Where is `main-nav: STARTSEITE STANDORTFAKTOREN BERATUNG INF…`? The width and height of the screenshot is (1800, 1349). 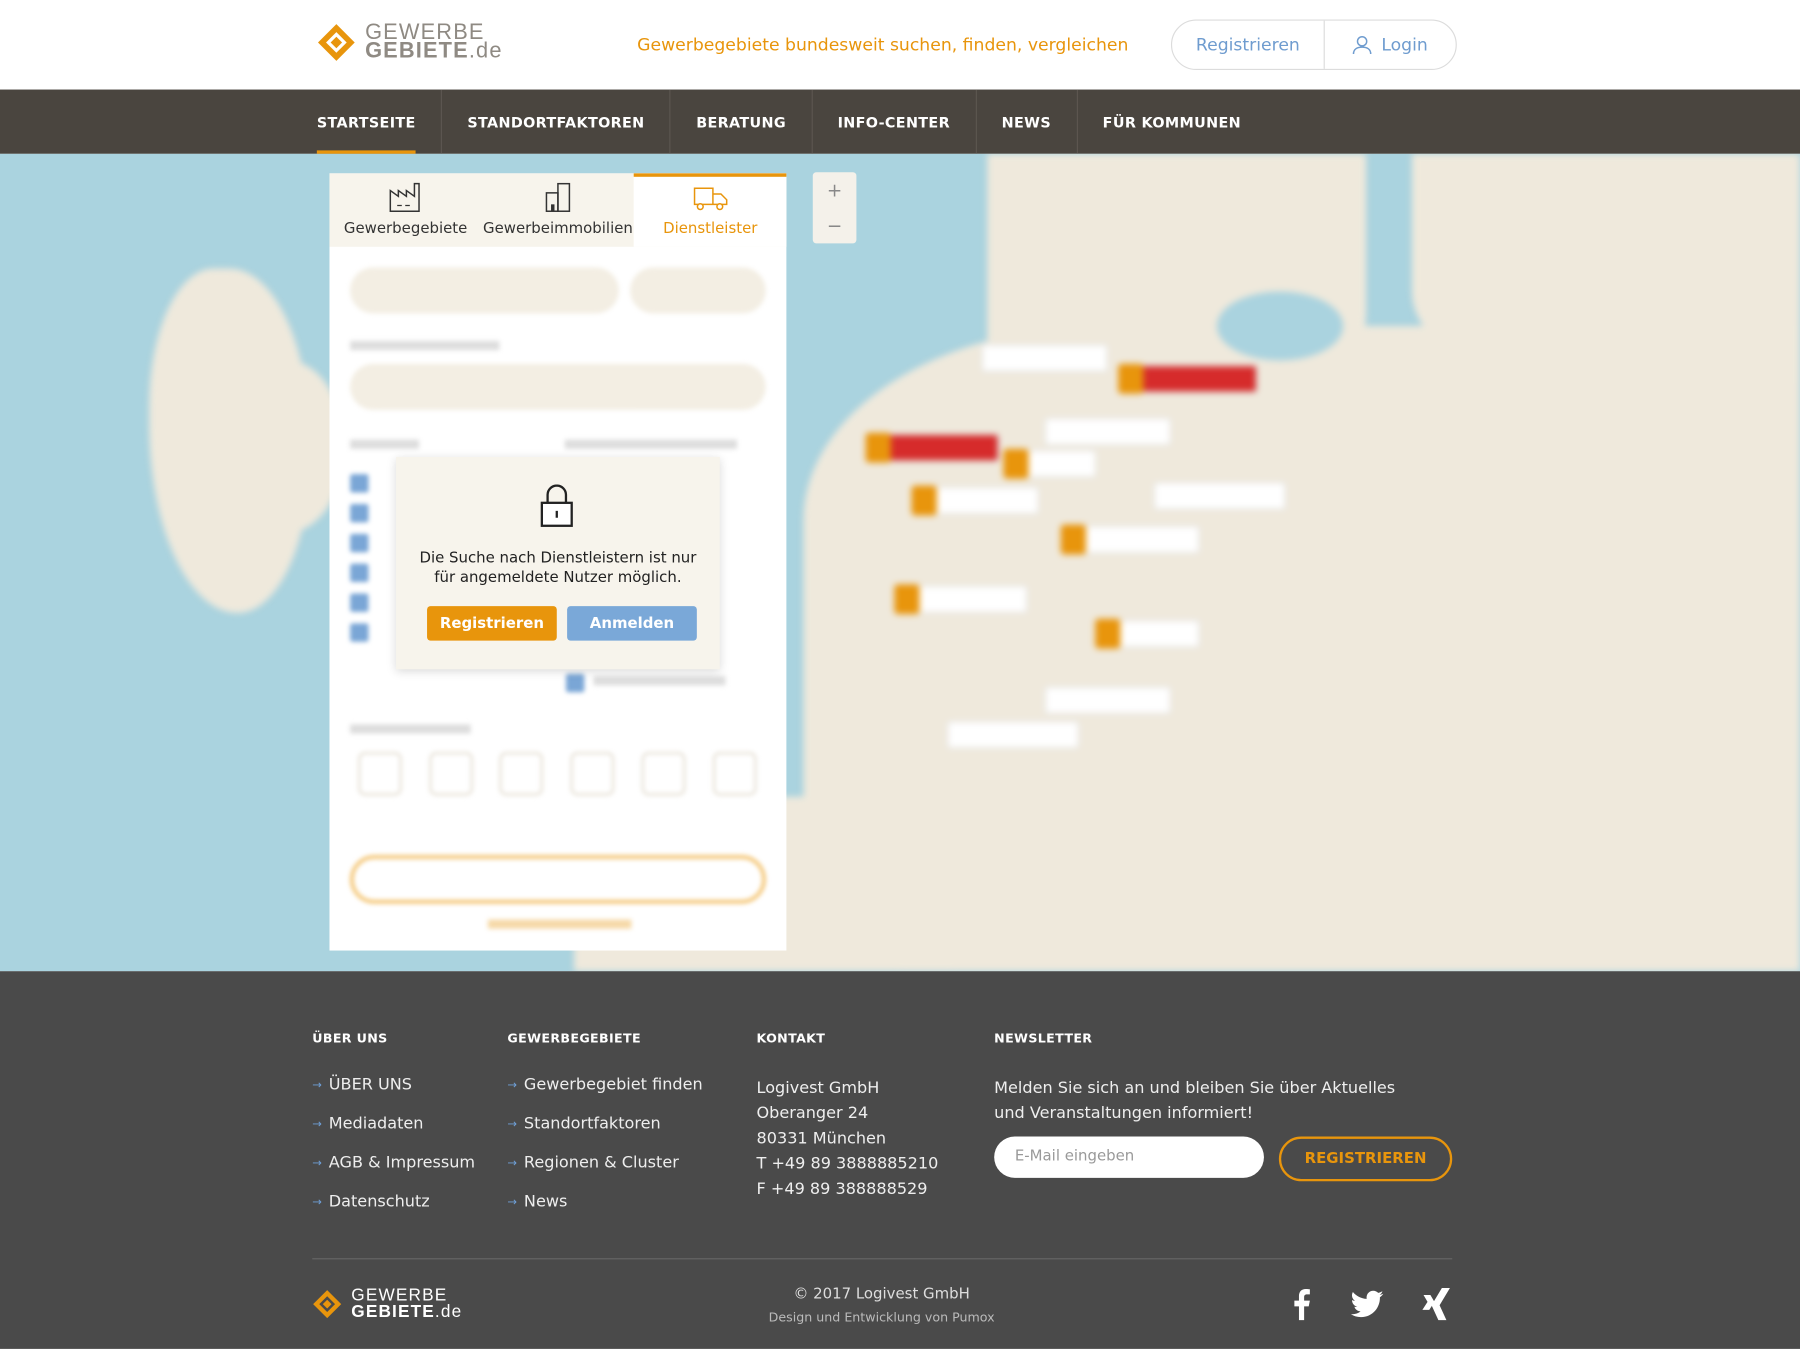
main-nav: STARTSEITE STANDORTFAKTOREN BERATUNG INF… is located at coordinates (900, 121).